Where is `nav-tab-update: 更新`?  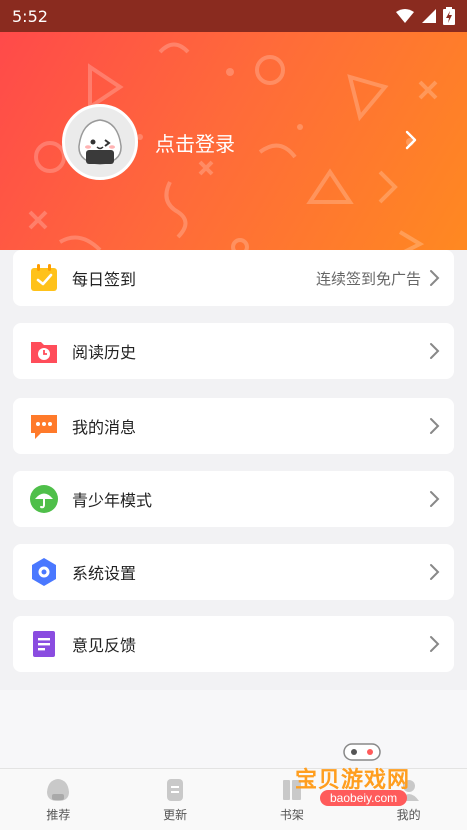
nav-tab-update: 更新 is located at coordinates (175, 799).